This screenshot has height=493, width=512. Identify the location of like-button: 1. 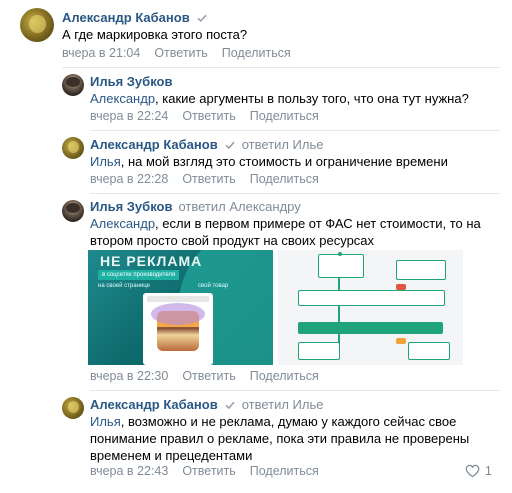
(478, 470).